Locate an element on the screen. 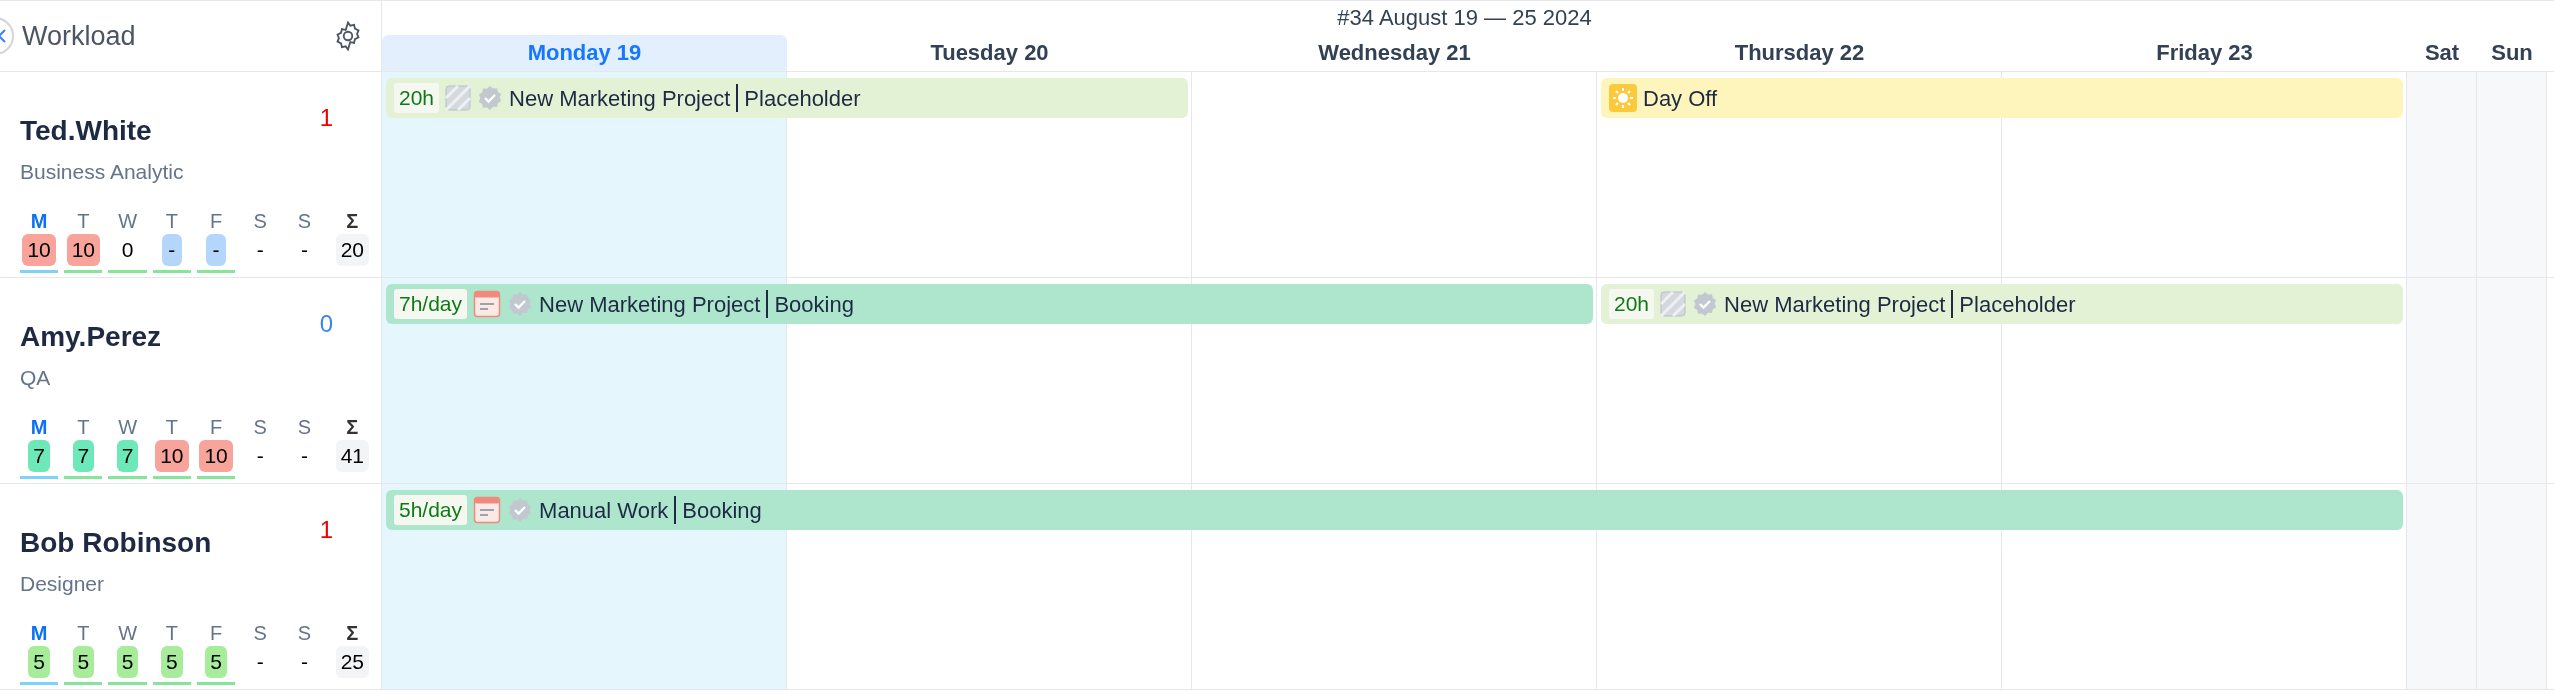 This screenshot has width=2554, height=694. hours-tag: 5h/day is located at coordinates (431, 510).